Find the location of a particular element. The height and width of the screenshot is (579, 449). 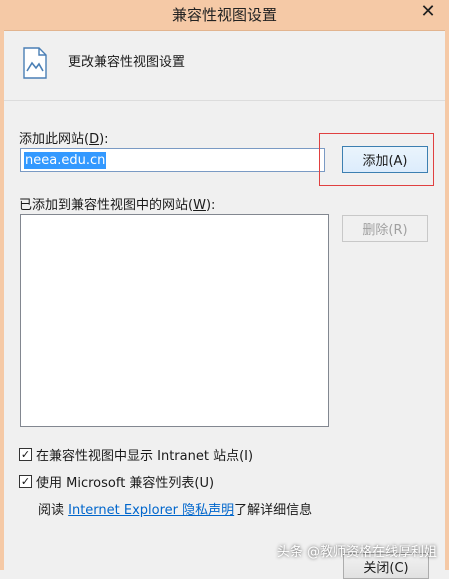

privacy-line: 阅读 Internet Explorer 隐私声明了解详细信息 is located at coordinates (175, 510).